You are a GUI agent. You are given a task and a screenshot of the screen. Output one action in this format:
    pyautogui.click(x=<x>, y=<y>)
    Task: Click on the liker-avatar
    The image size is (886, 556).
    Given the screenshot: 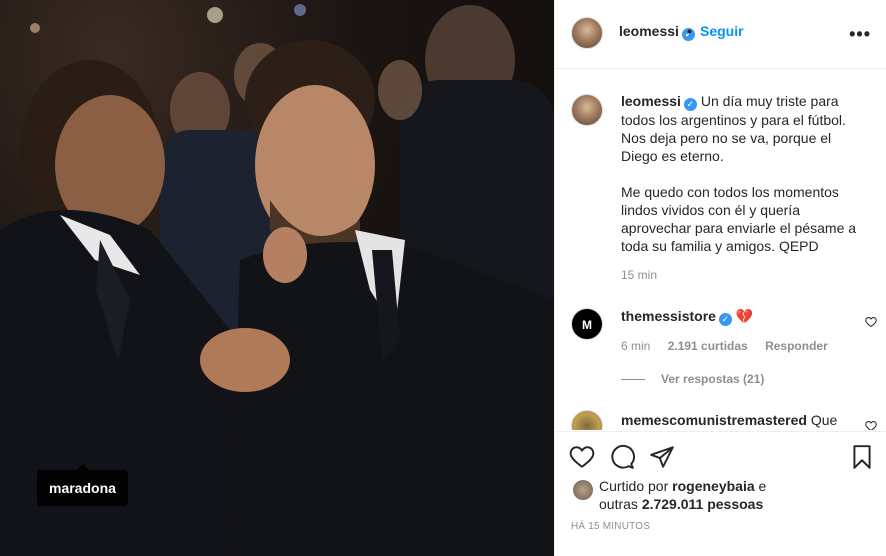 What is the action you would take?
    pyautogui.click(x=583, y=490)
    